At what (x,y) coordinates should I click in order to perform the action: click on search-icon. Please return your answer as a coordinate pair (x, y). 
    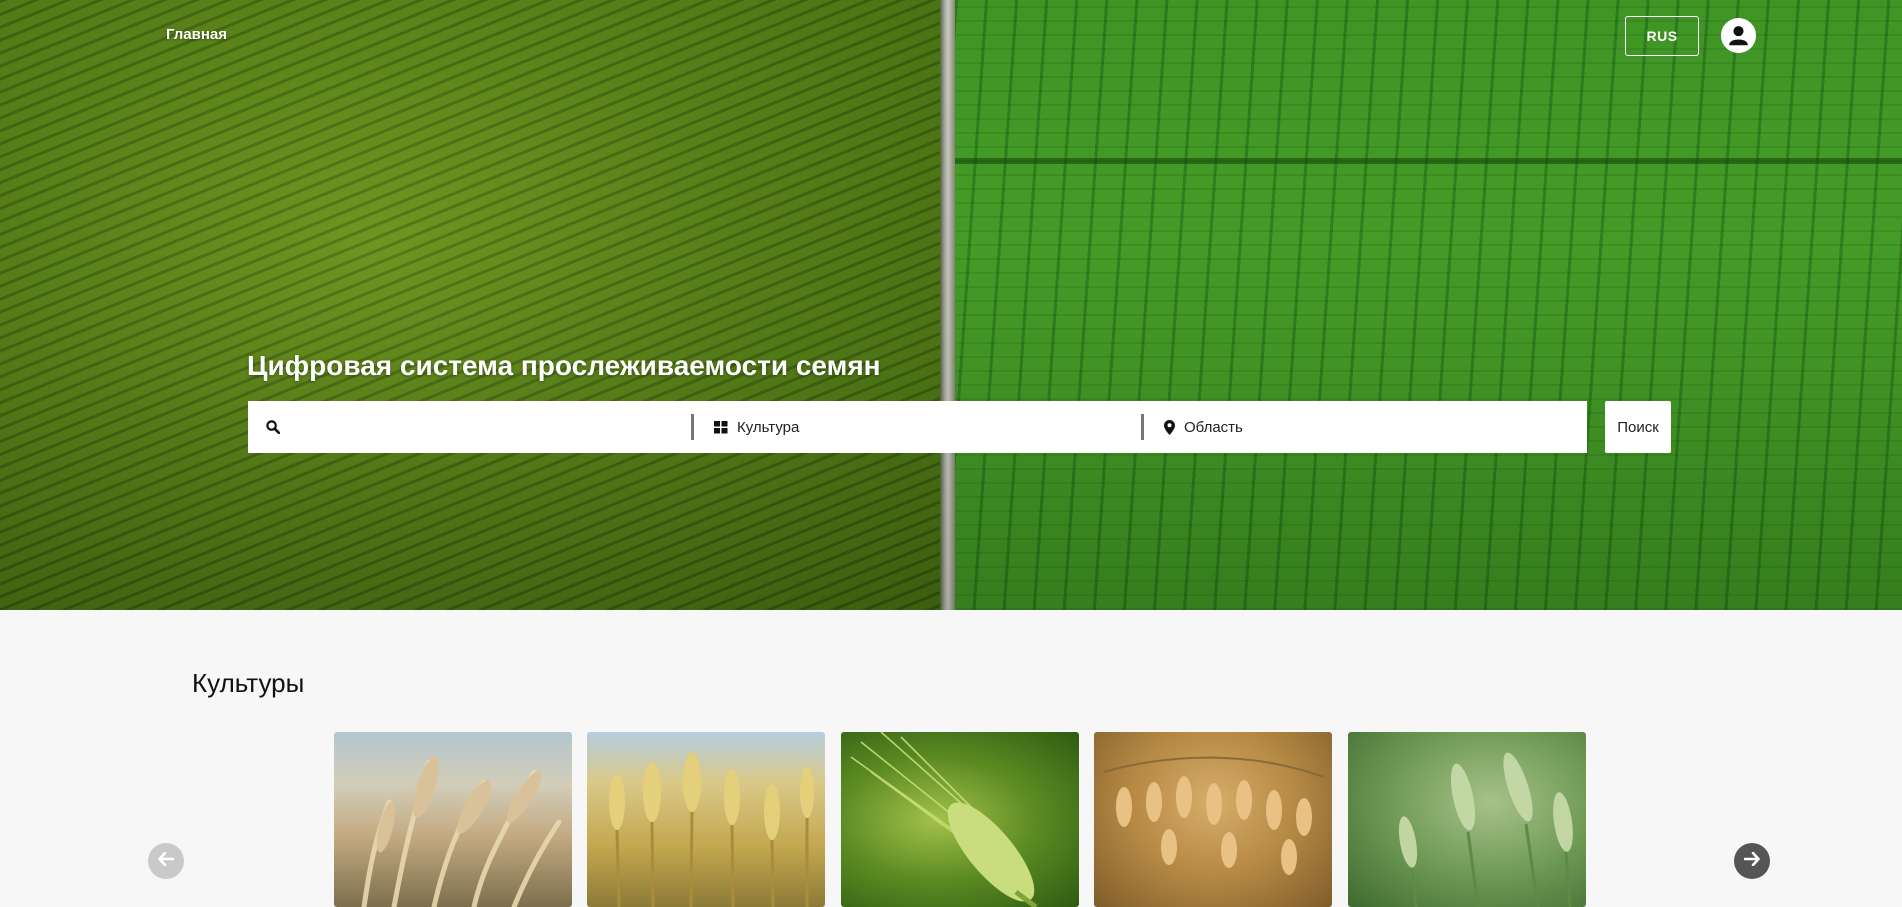
    Looking at the image, I should click on (273, 427).